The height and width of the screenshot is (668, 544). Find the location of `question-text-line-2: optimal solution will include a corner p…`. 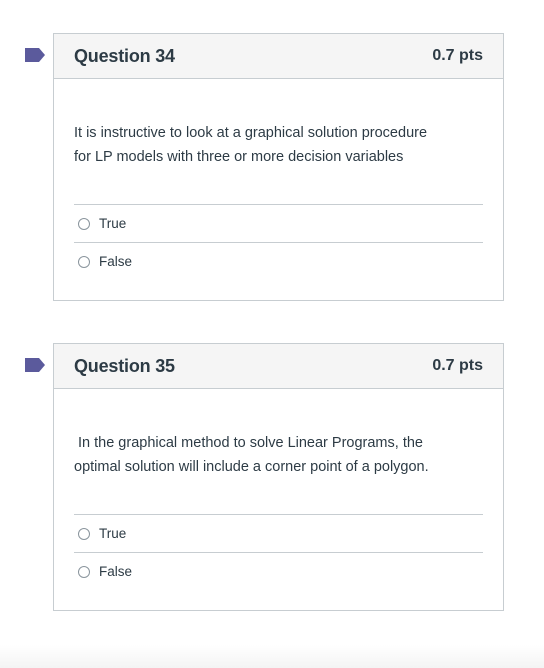

question-text-line-2: optimal solution will include a corner p… is located at coordinates (251, 467).